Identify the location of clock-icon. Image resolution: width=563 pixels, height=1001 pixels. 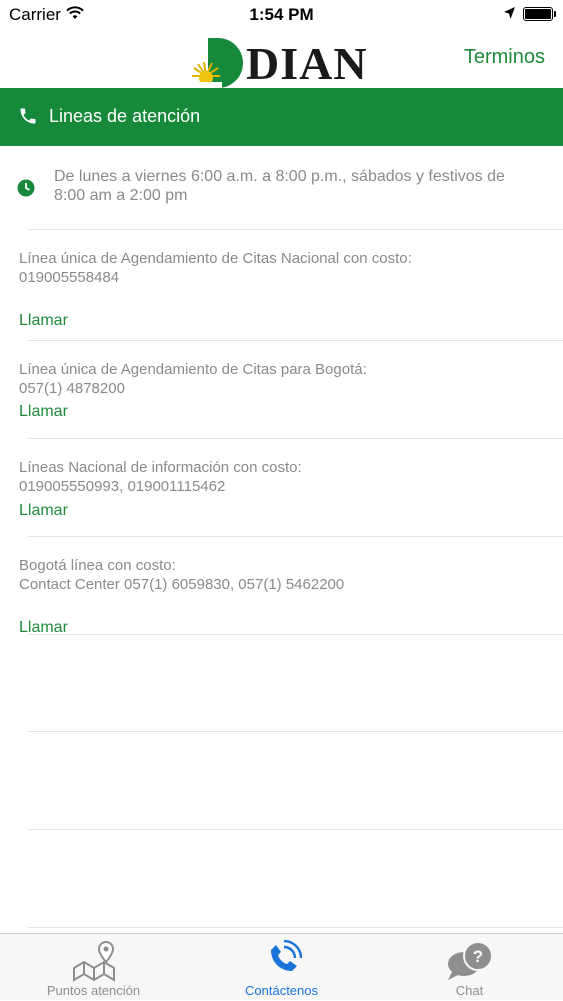
(26, 190).